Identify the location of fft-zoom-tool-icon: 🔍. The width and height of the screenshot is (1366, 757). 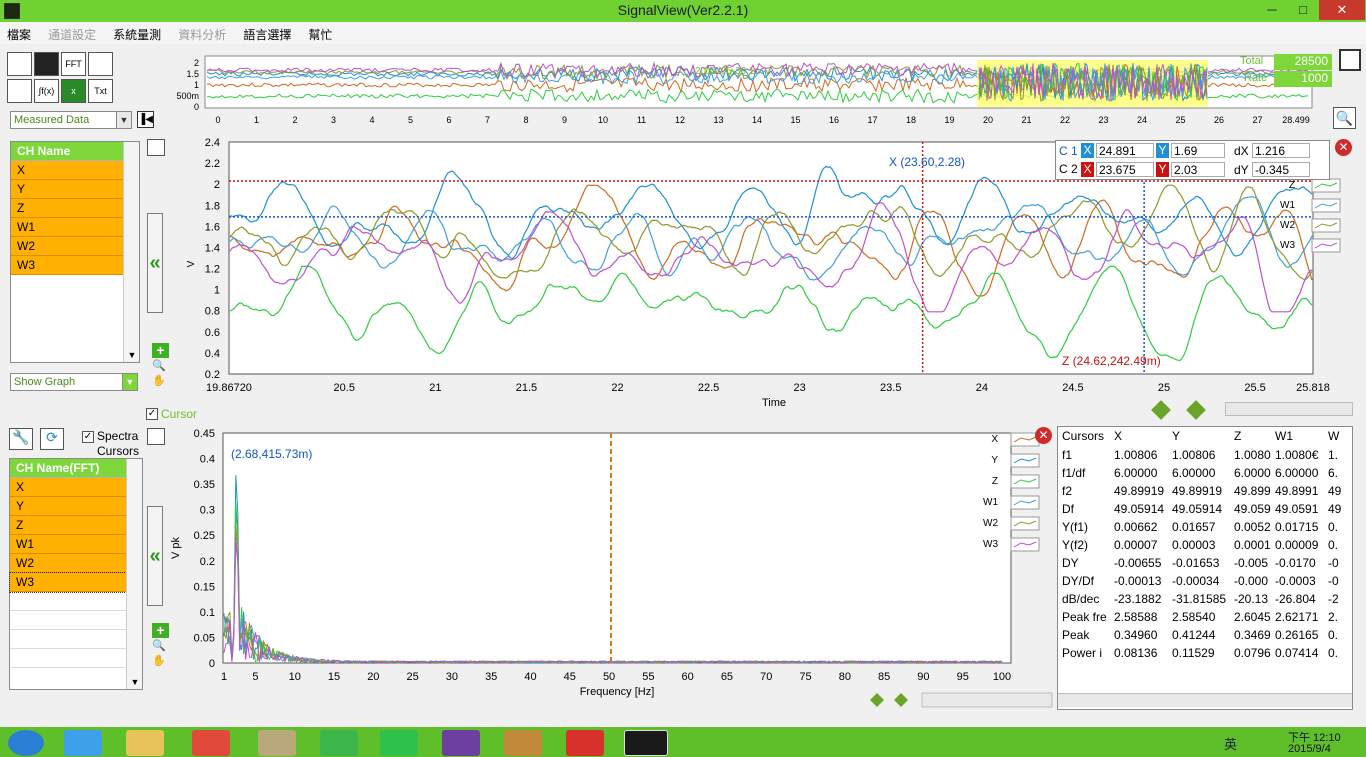
(159, 645).